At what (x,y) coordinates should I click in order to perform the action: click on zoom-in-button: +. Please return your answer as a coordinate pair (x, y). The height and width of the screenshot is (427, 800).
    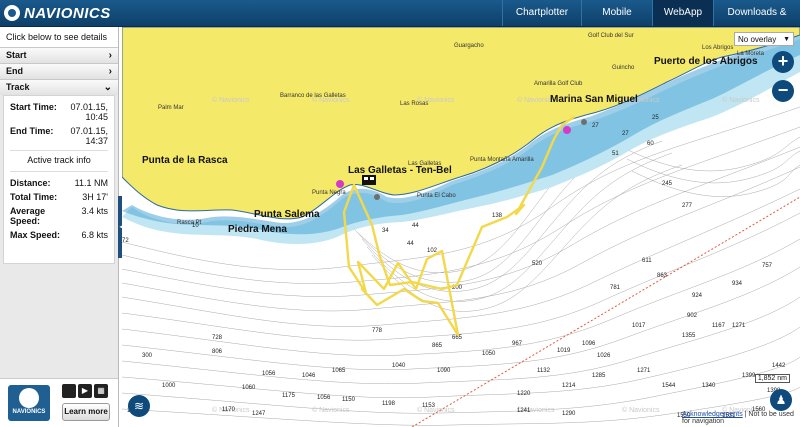
    Looking at the image, I should click on (783, 62).